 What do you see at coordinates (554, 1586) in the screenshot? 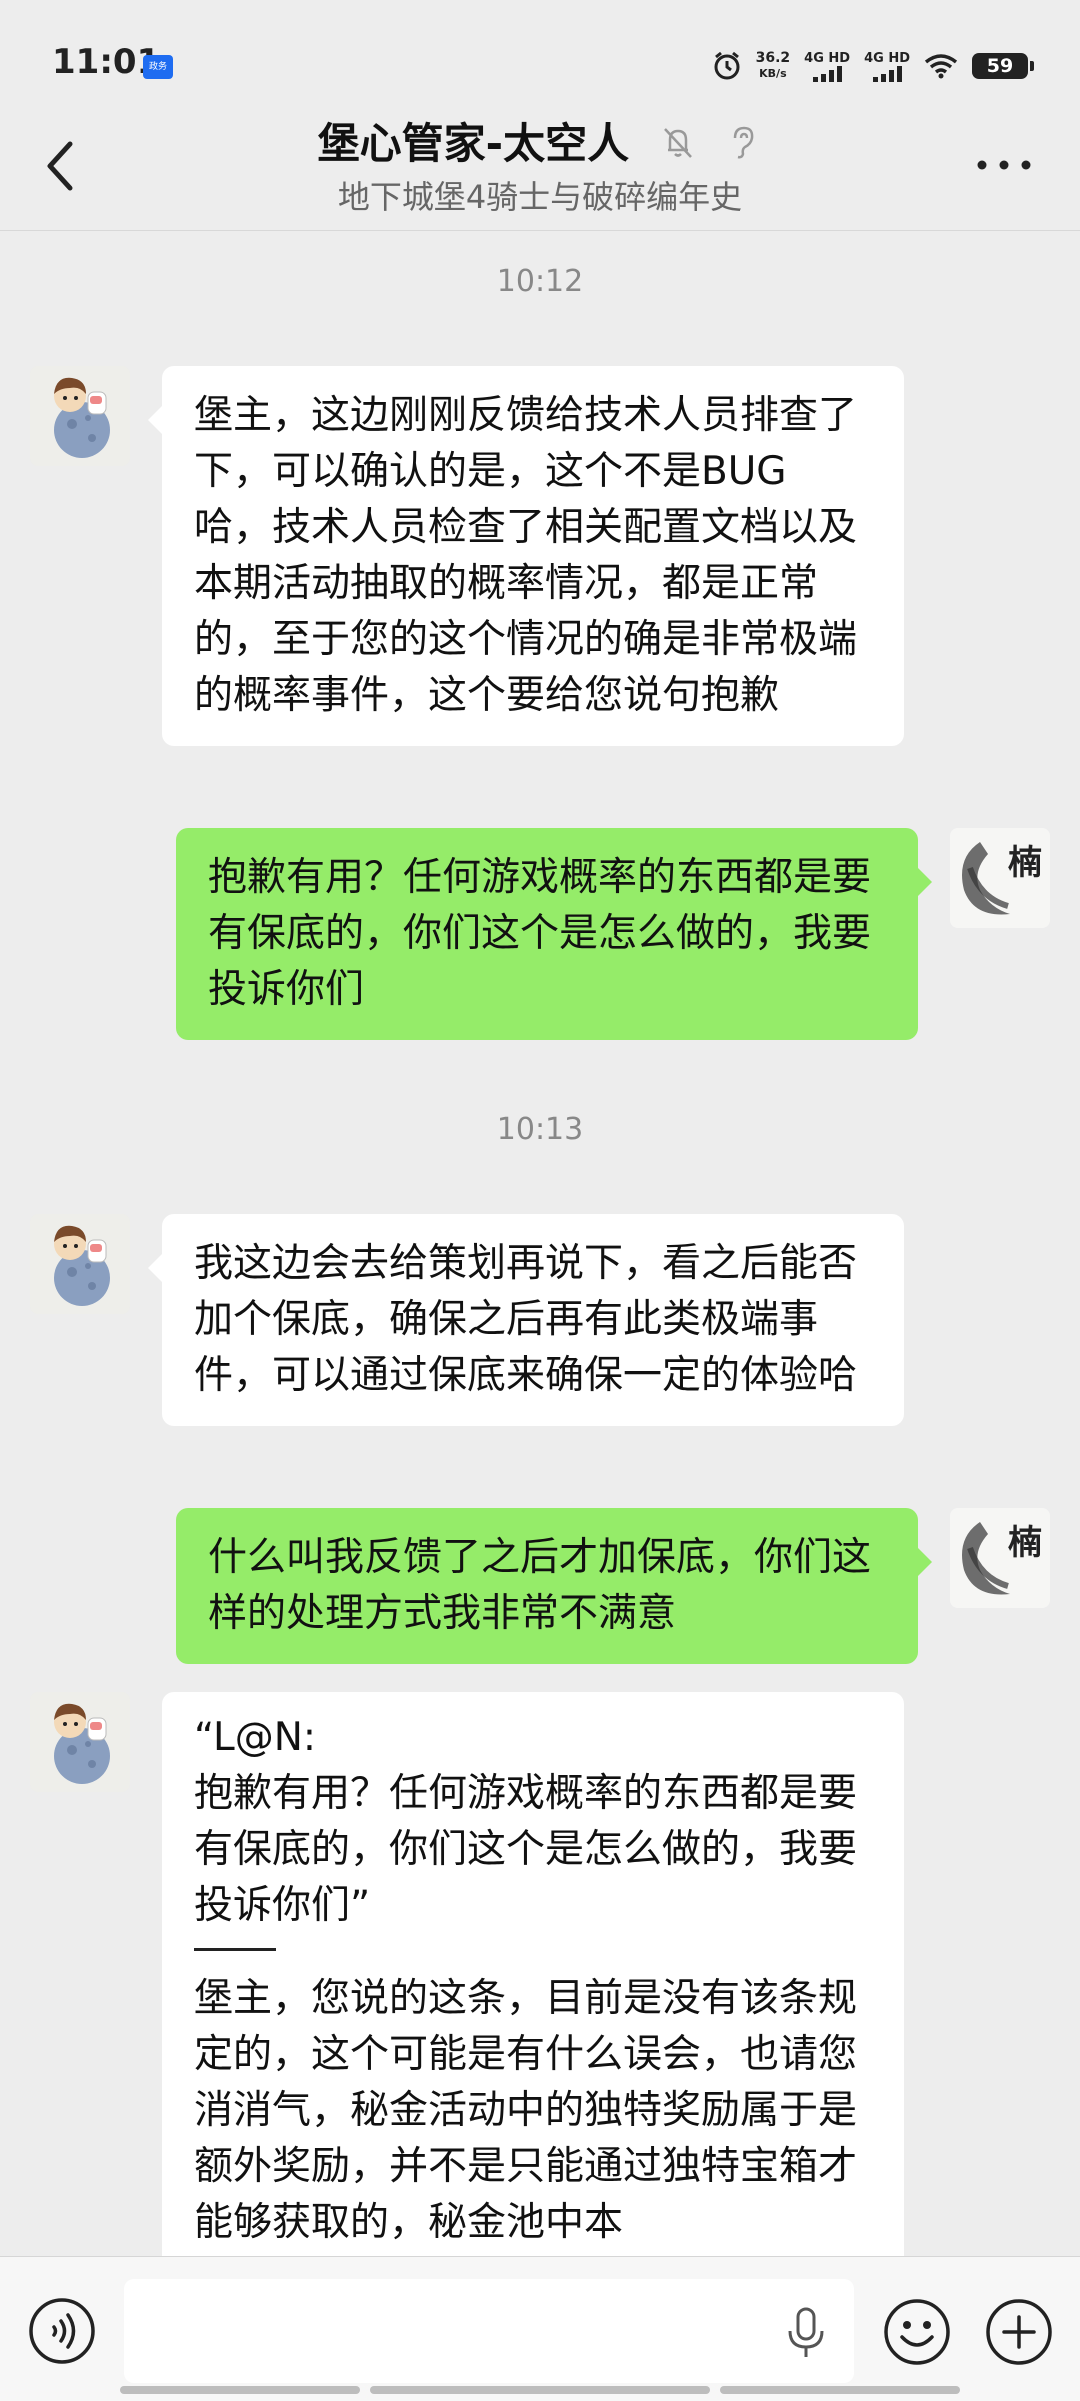
I see `message-bubble-outgoing: 什么叫我反馈了之后才加保底，你们这样的处理方式我非常不满意` at bounding box center [554, 1586].